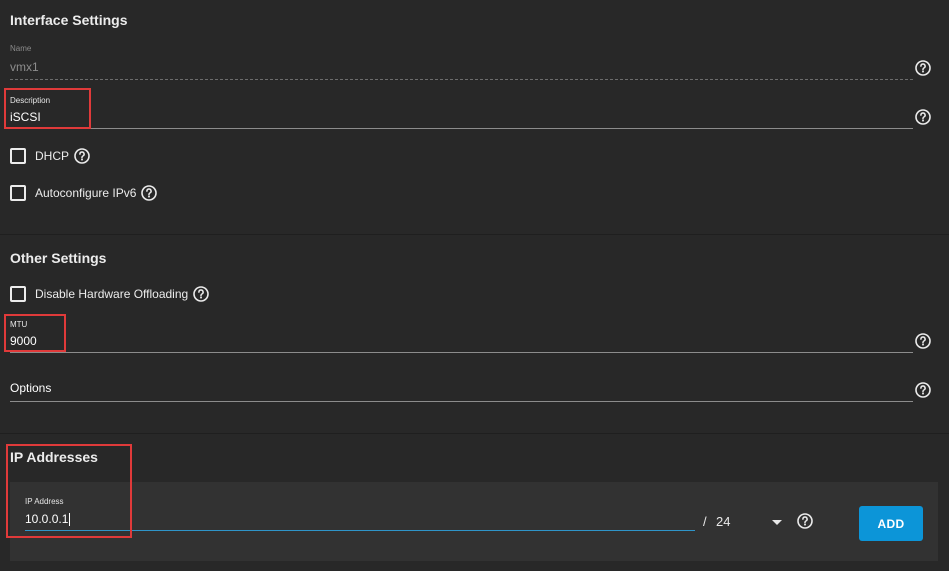 This screenshot has width=949, height=571. I want to click on chevron-down-icon, so click(777, 522).